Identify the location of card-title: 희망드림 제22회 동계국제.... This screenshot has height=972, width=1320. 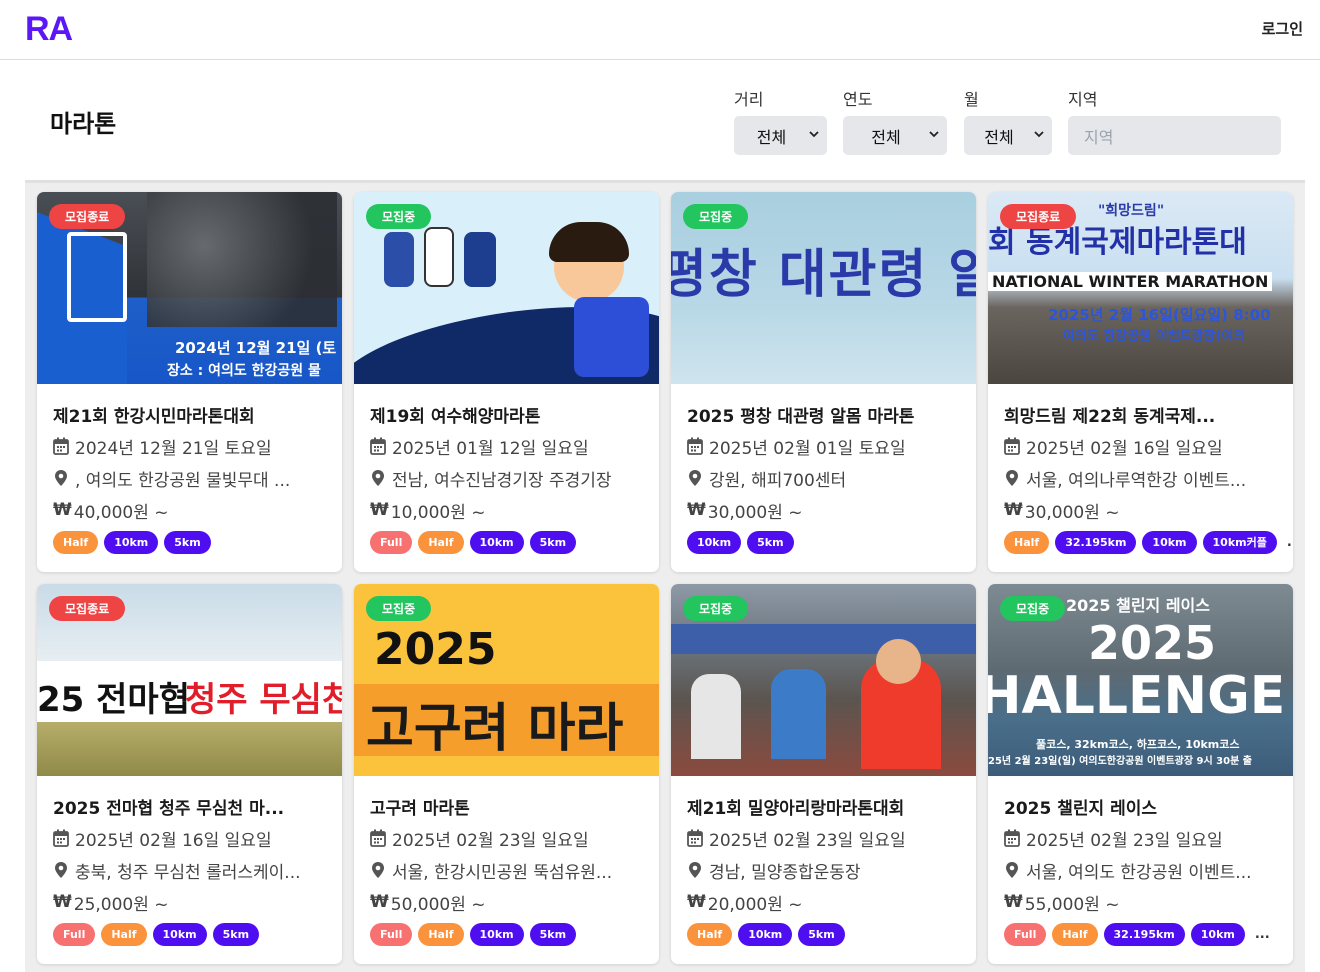
(1140, 414).